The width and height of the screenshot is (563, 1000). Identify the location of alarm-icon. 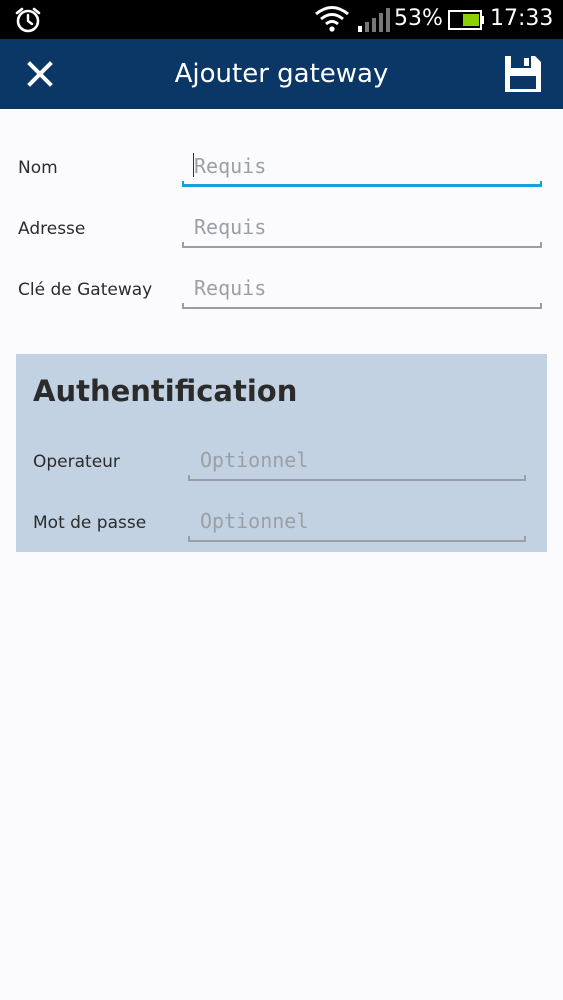
(28, 20).